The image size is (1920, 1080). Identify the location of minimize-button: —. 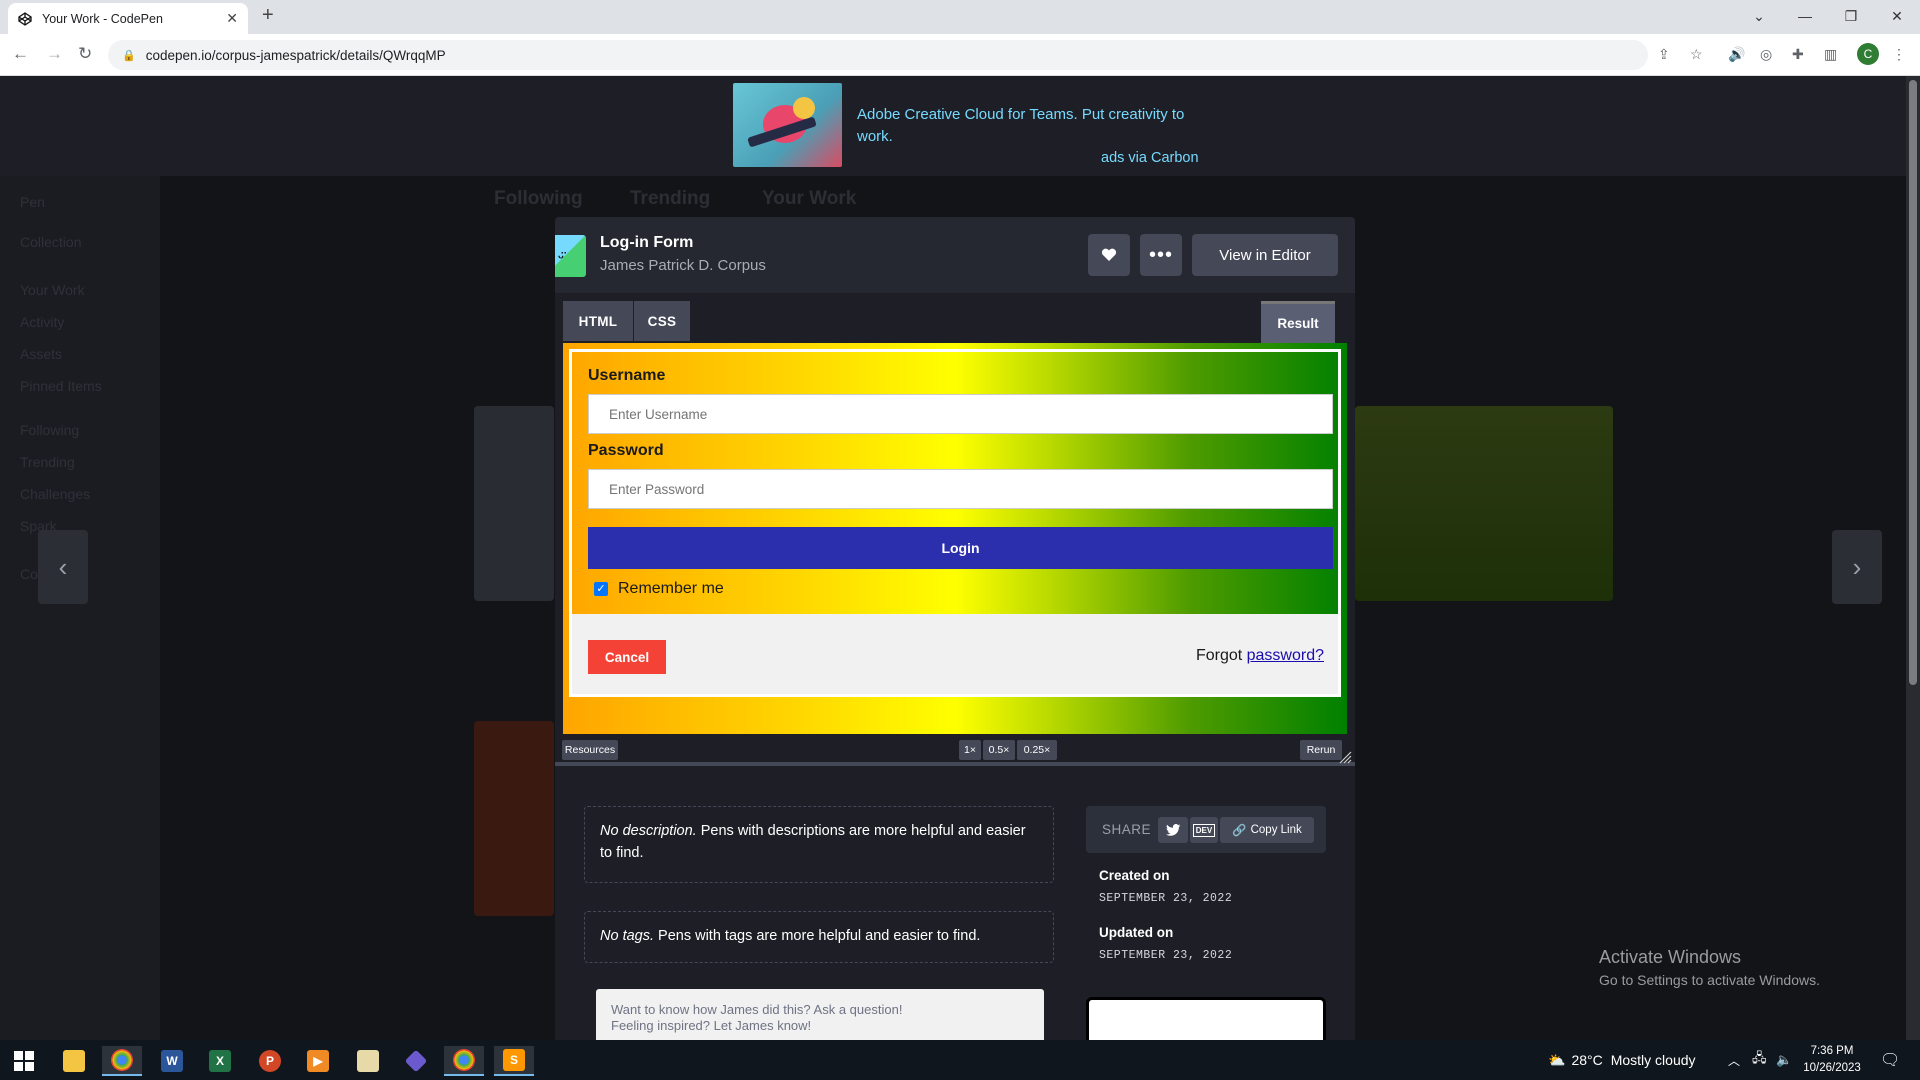
(1805, 16).